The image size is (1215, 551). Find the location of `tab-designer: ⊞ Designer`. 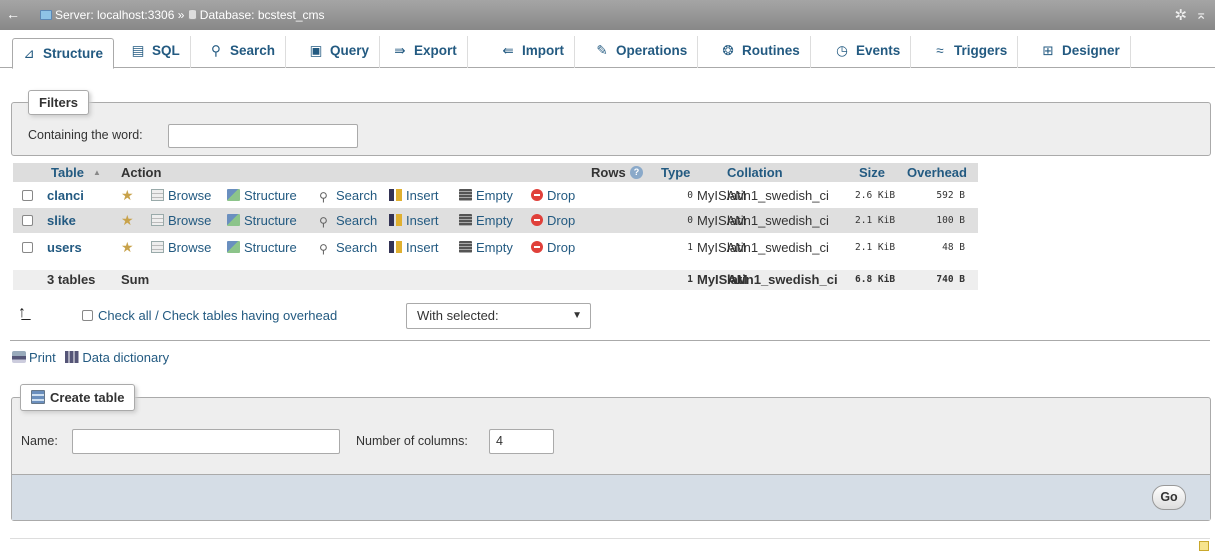

tab-designer: ⊞ Designer is located at coordinates (1081, 52).